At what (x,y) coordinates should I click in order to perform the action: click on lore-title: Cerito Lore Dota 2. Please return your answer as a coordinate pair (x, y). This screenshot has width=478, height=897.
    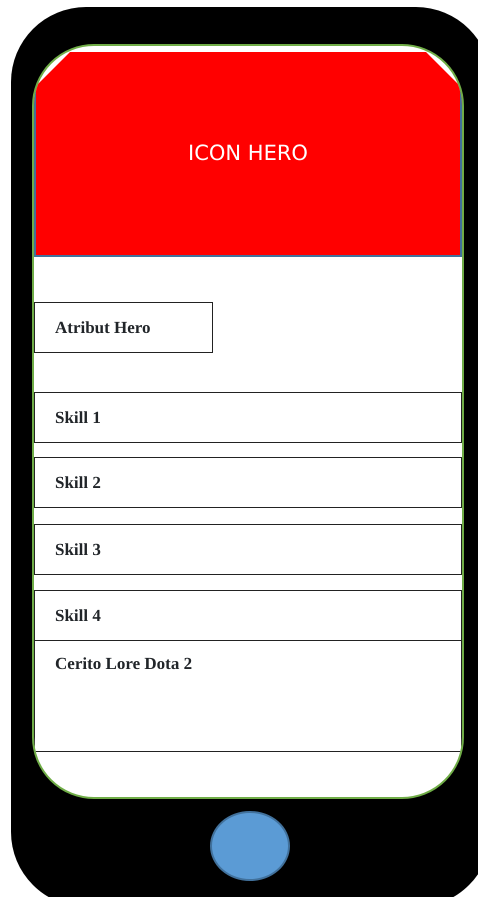
    Looking at the image, I should click on (124, 664).